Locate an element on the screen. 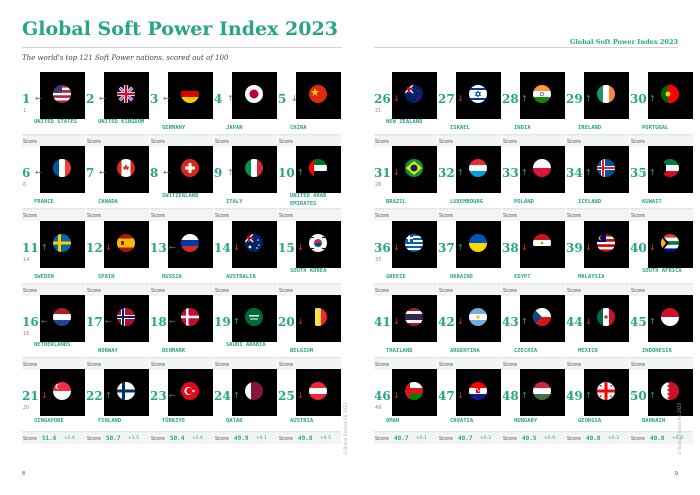 Image resolution: width=700 pixels, height=495 pixels. country-name: INDONESIA is located at coordinates (657, 351).